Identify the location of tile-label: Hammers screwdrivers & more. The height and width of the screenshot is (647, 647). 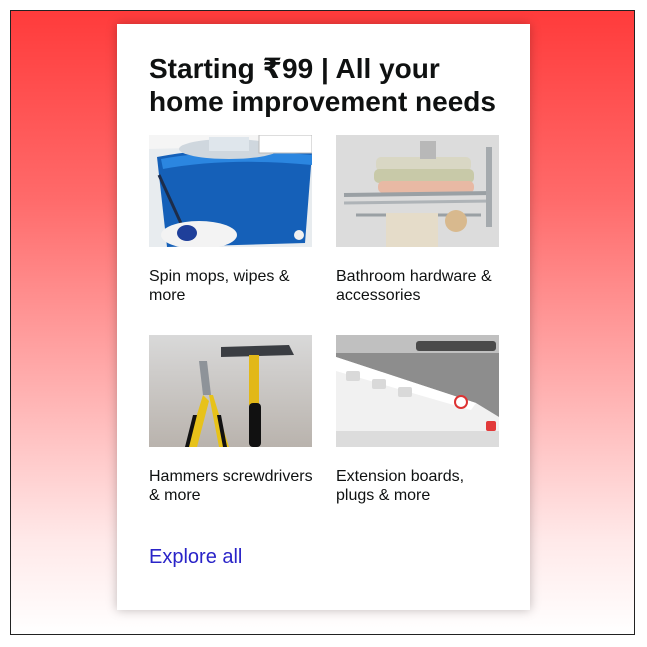
(231, 486).